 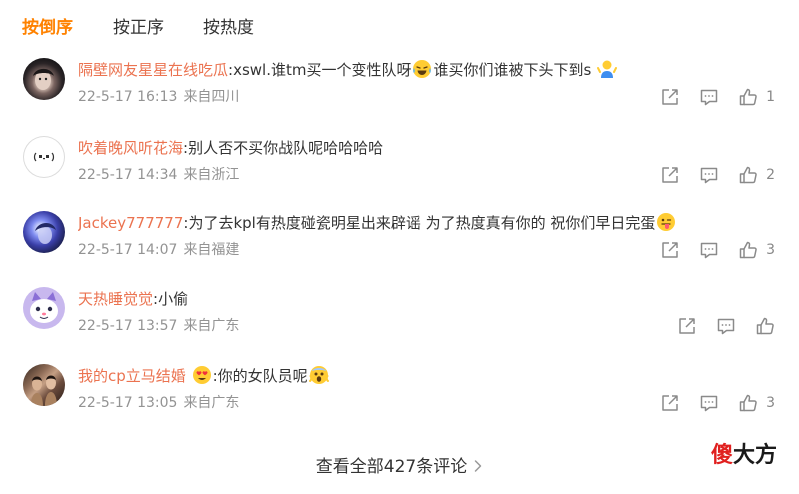 I want to click on comment-item: 天热睡觉觉:小偷 22-5-17 13:57 来自广东, so click(x=399, y=313).